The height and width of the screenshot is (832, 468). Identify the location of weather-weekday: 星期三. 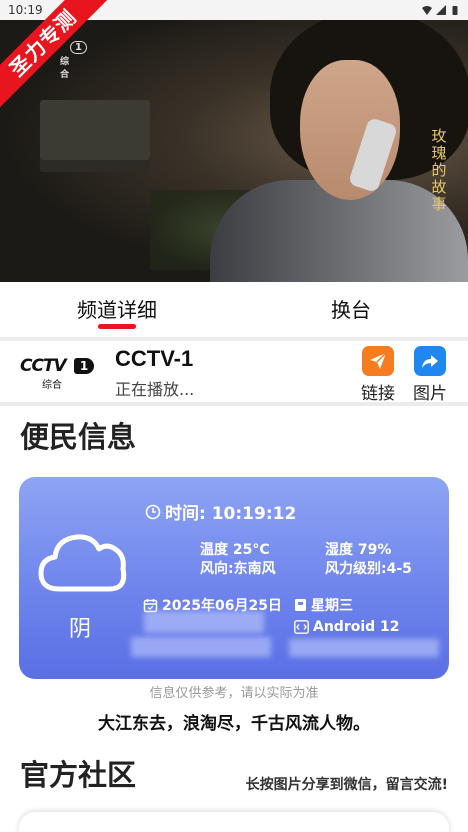
(323, 605).